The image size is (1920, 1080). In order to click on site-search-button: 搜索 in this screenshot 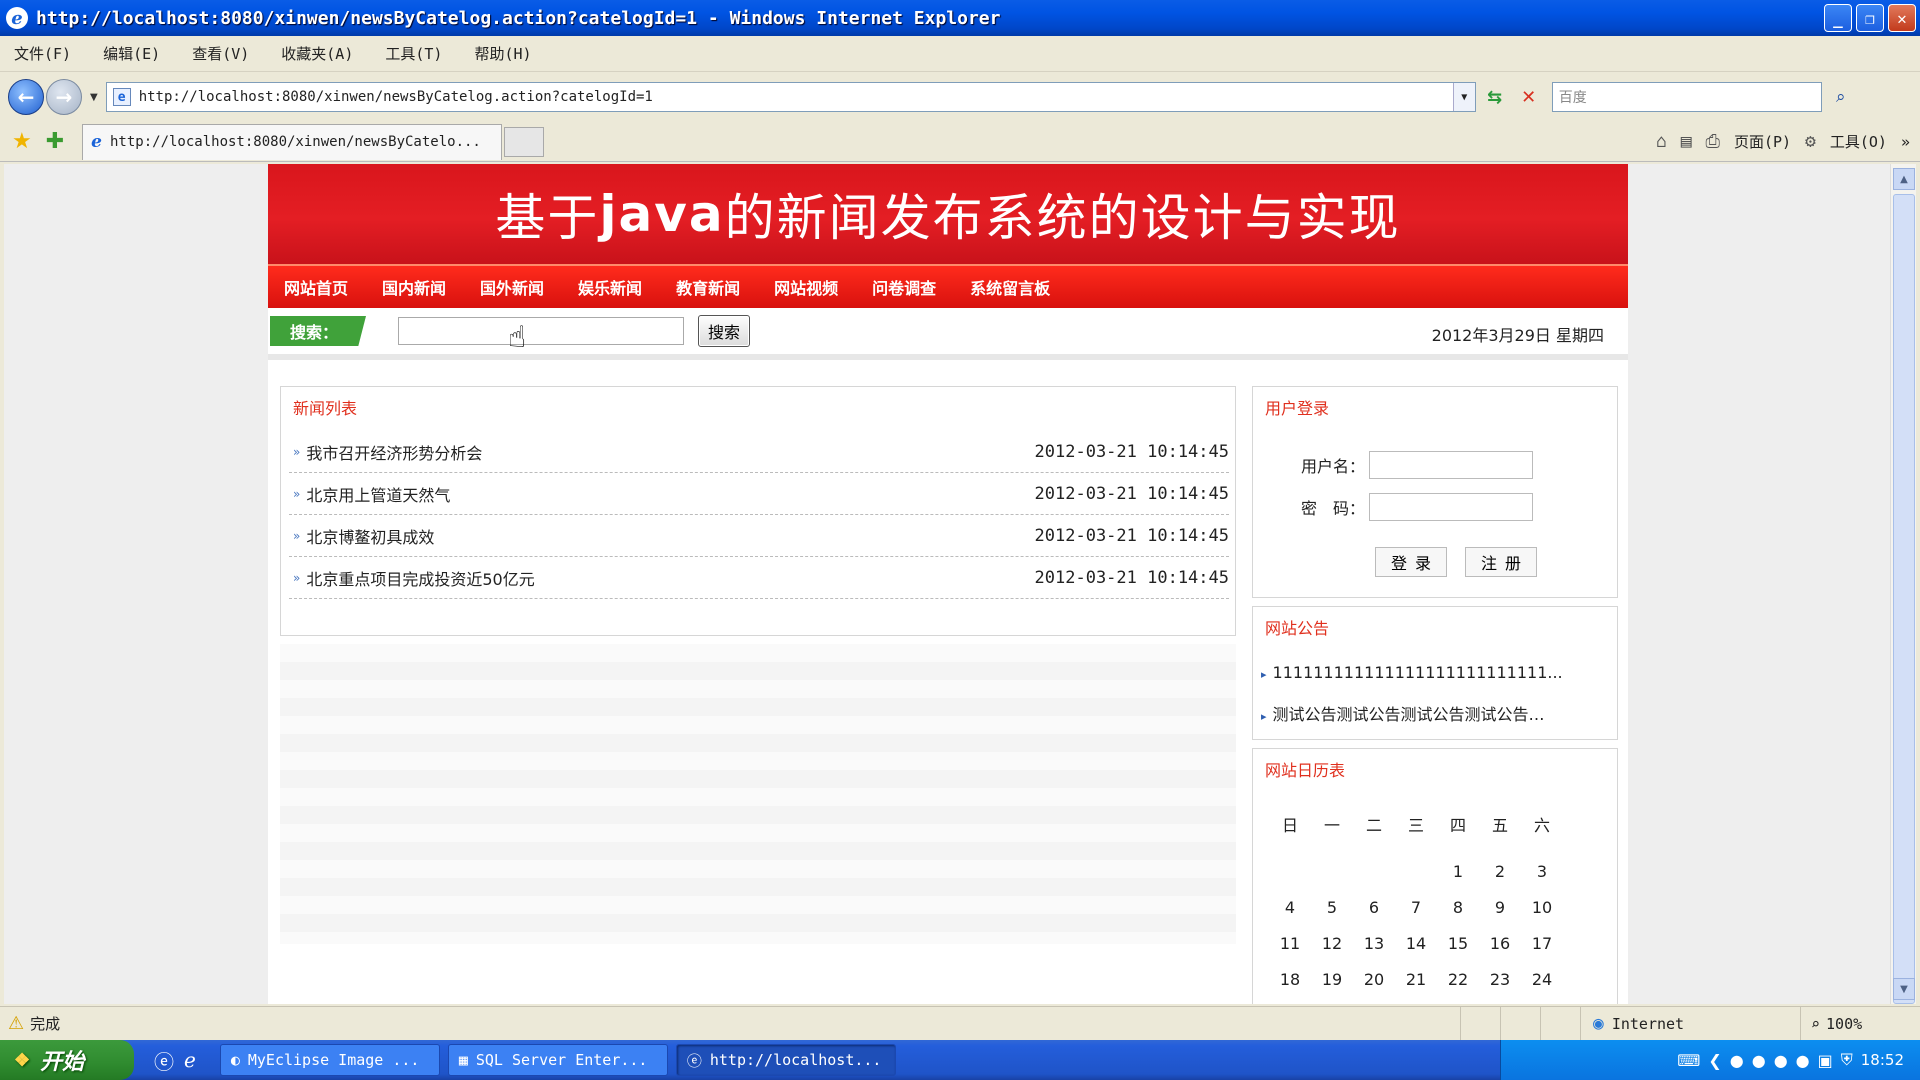, I will do `click(724, 331)`.